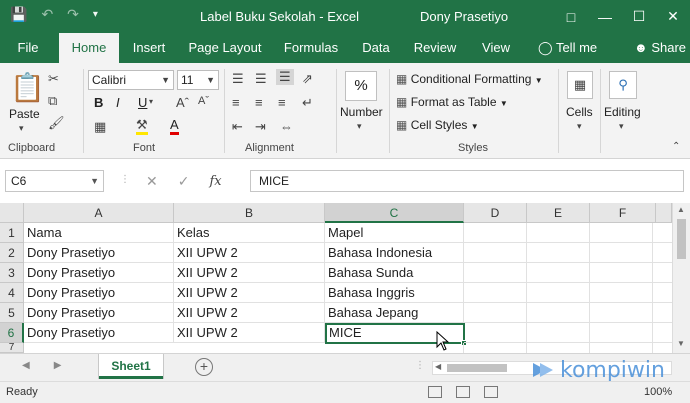 The height and width of the screenshot is (403, 690). I want to click on decrease-indent-icon: ⇤, so click(237, 127).